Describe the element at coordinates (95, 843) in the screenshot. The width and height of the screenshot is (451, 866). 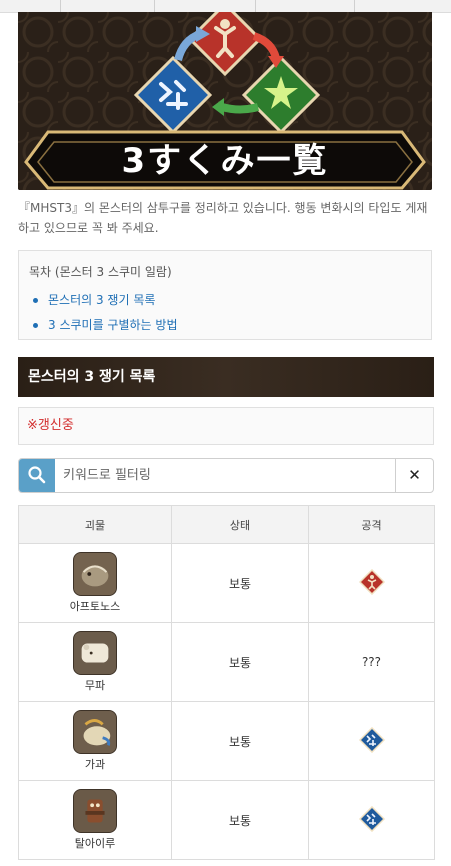
I see `monster-name: 탈아이루` at that location.